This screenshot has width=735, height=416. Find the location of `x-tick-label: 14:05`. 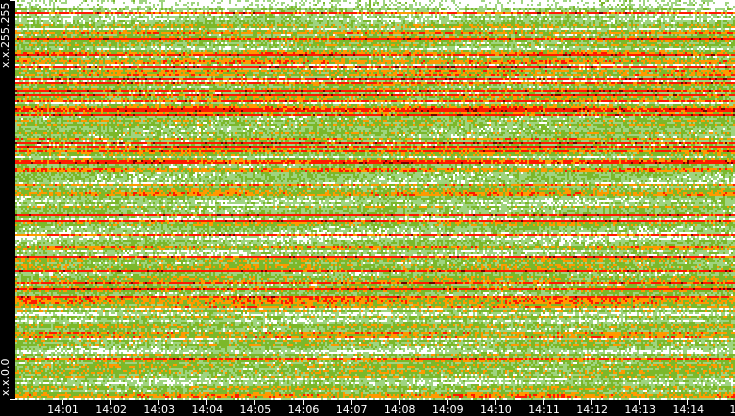

x-tick-label: 14:05 is located at coordinates (255, 409).